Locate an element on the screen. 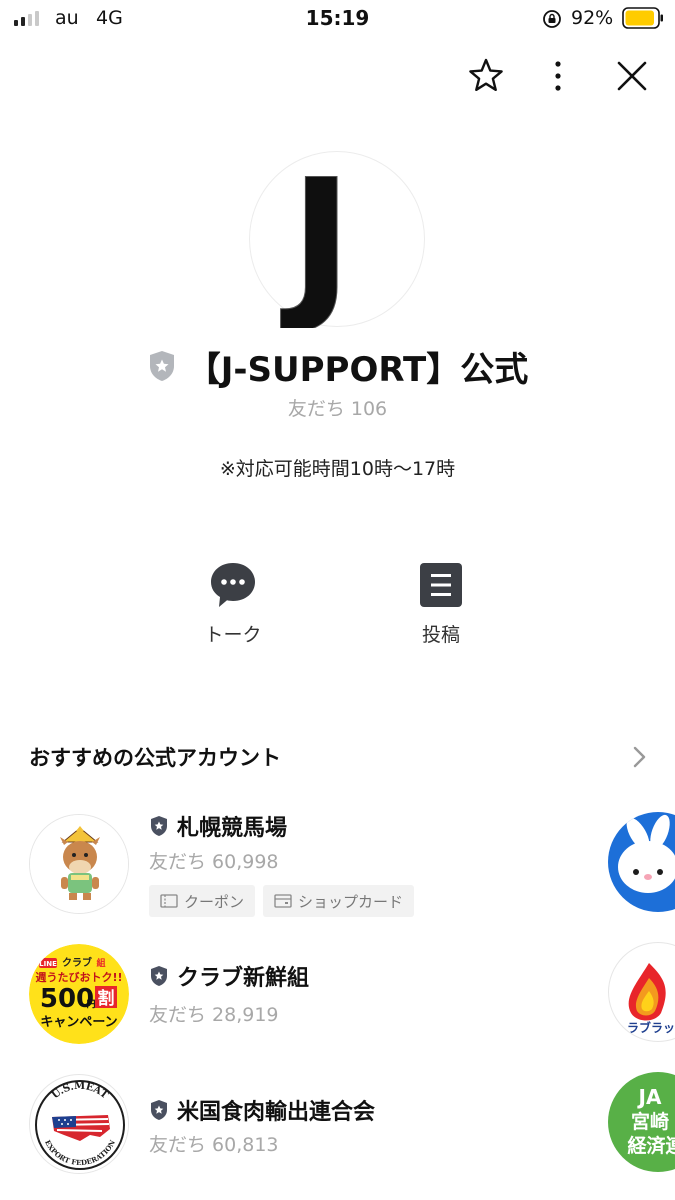 The height and width of the screenshot is (1200, 675). recommended-name: 札幌競馬場 is located at coordinates (232, 828).